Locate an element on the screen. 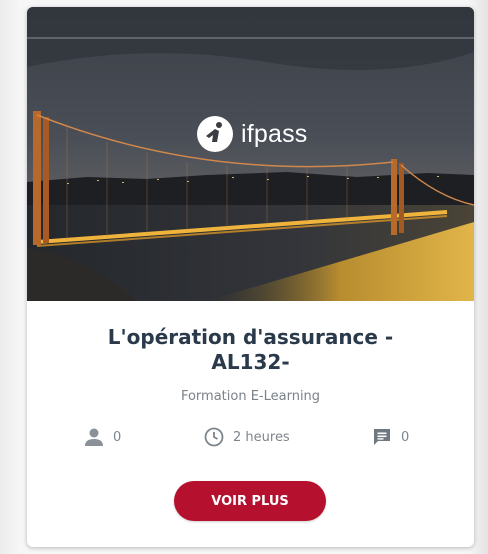  learners-count: 0 is located at coordinates (117, 437).